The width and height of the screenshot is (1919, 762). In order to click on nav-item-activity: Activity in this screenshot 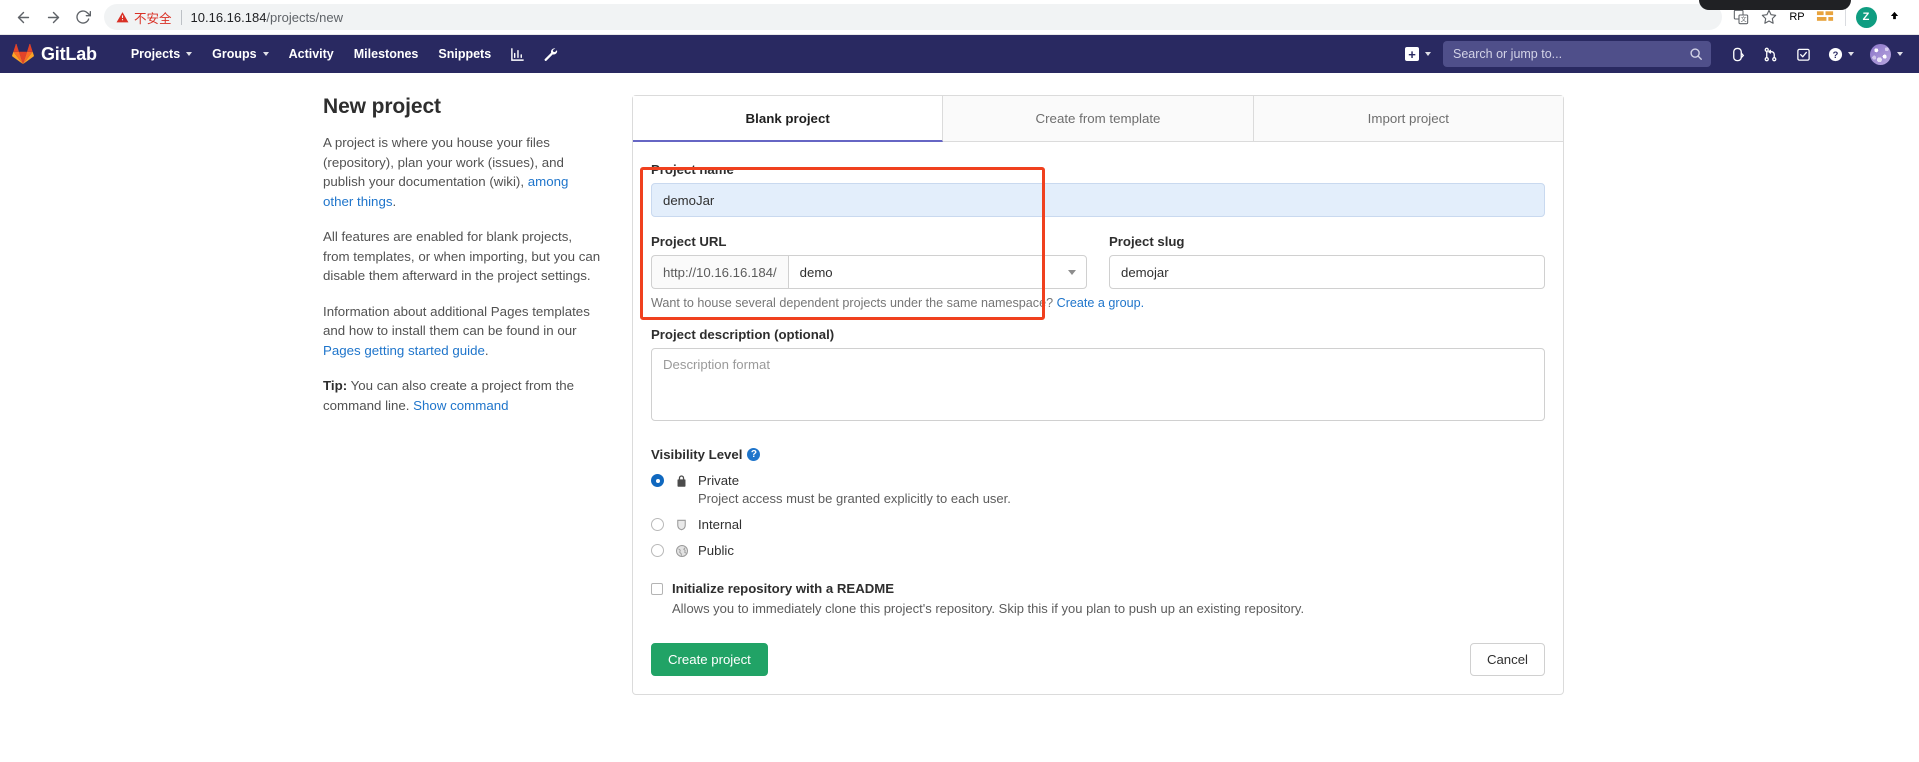, I will do `click(311, 54)`.